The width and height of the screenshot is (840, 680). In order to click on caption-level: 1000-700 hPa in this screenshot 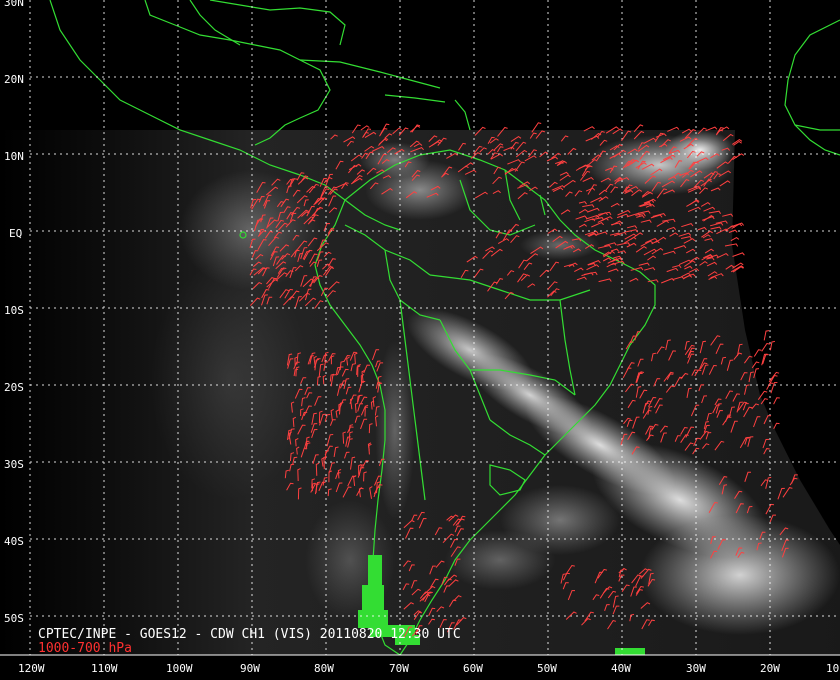, I will do `click(85, 648)`.